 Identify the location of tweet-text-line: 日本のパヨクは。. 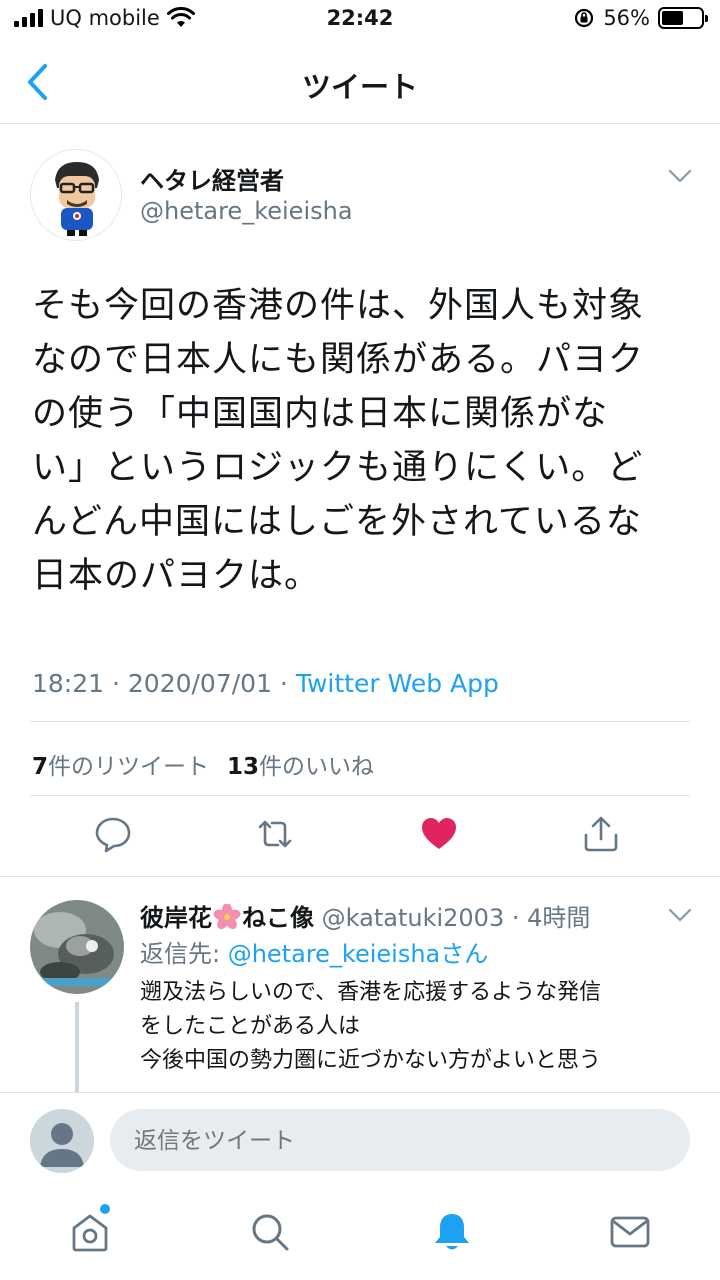
(176, 576).